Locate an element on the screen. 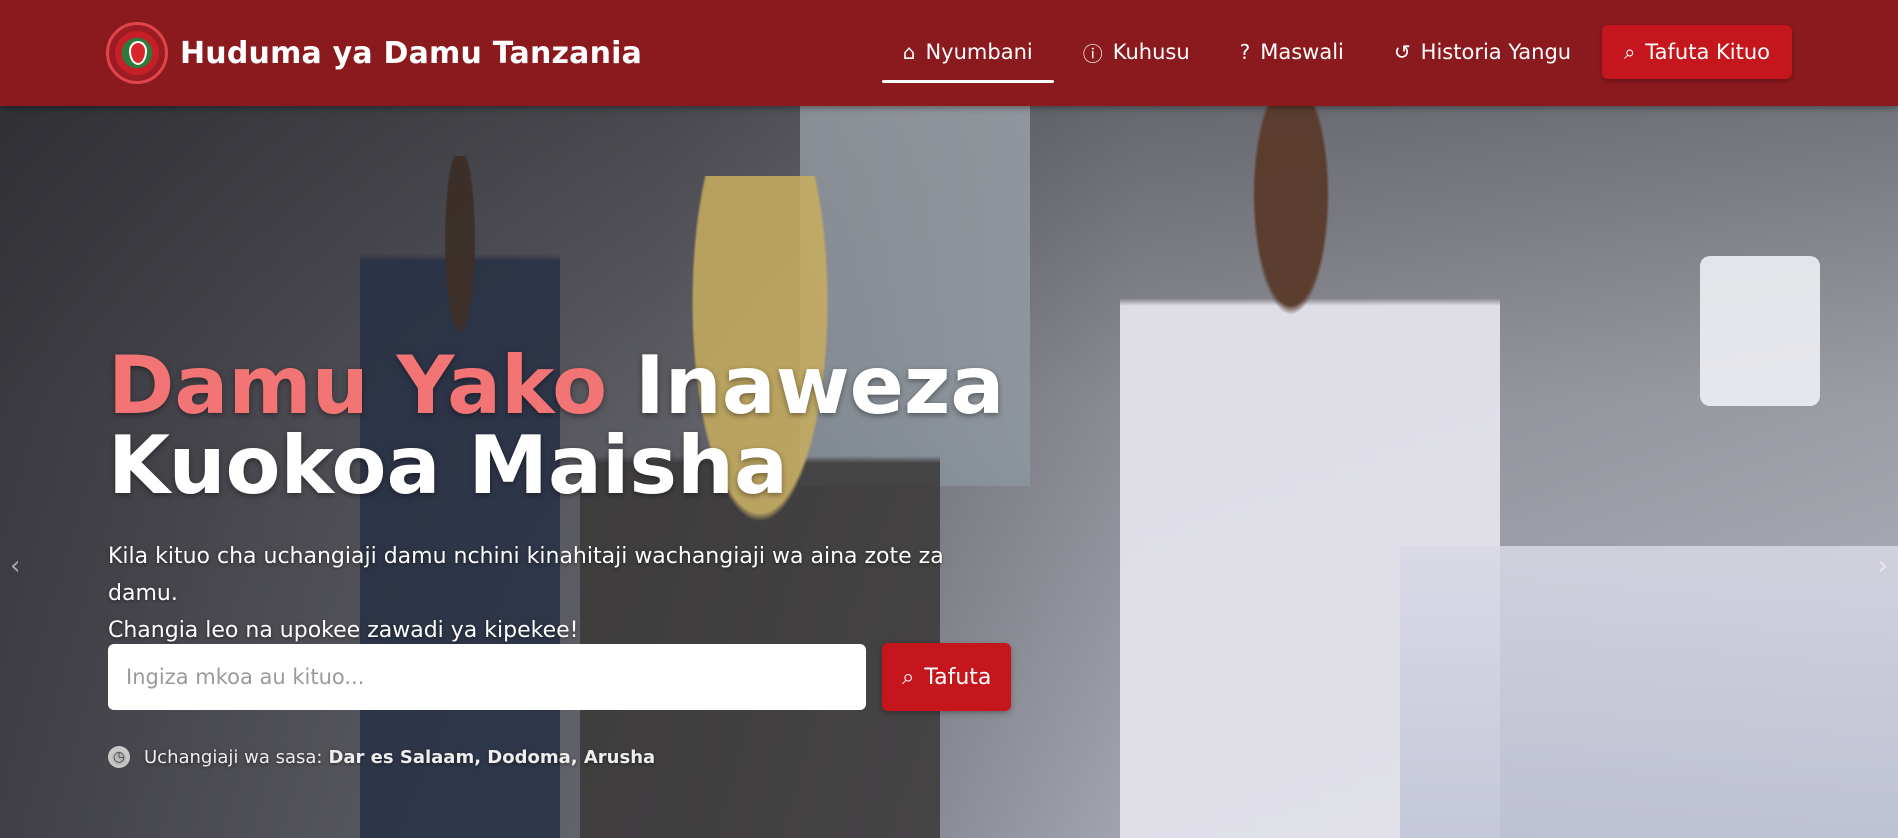 This screenshot has width=1898, height=838. hero-headline: Damu Yako Inaweza Kuokoa Maisha is located at coordinates (556, 426).